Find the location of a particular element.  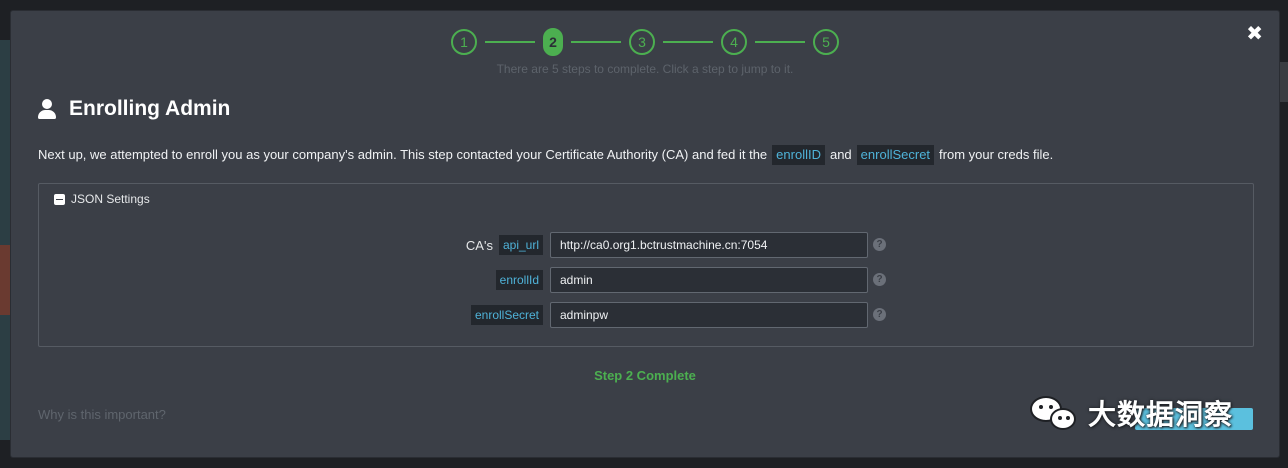

label-prefix: CA's is located at coordinates (479, 245).